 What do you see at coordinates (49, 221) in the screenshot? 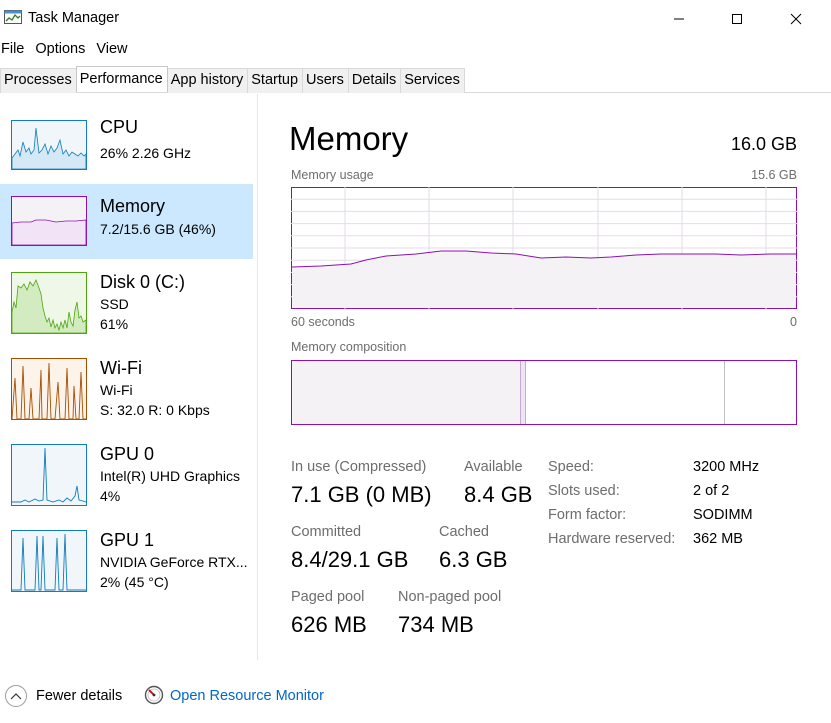
I see `memory-thumbnail-graph` at bounding box center [49, 221].